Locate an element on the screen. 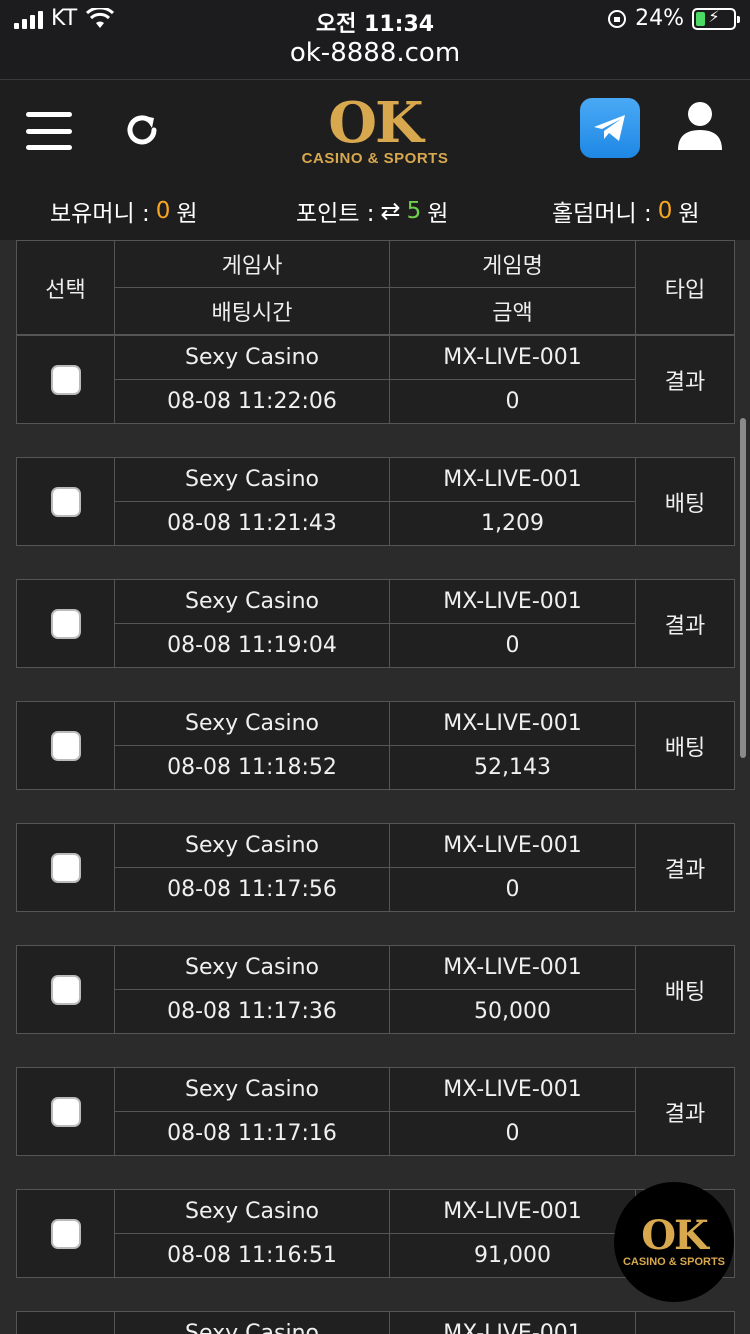  balance-bar: 보유머니 : 0 원 포인트 : ⇄ 5 원 홀덤머니 : 0 원 is located at coordinates (375, 211).